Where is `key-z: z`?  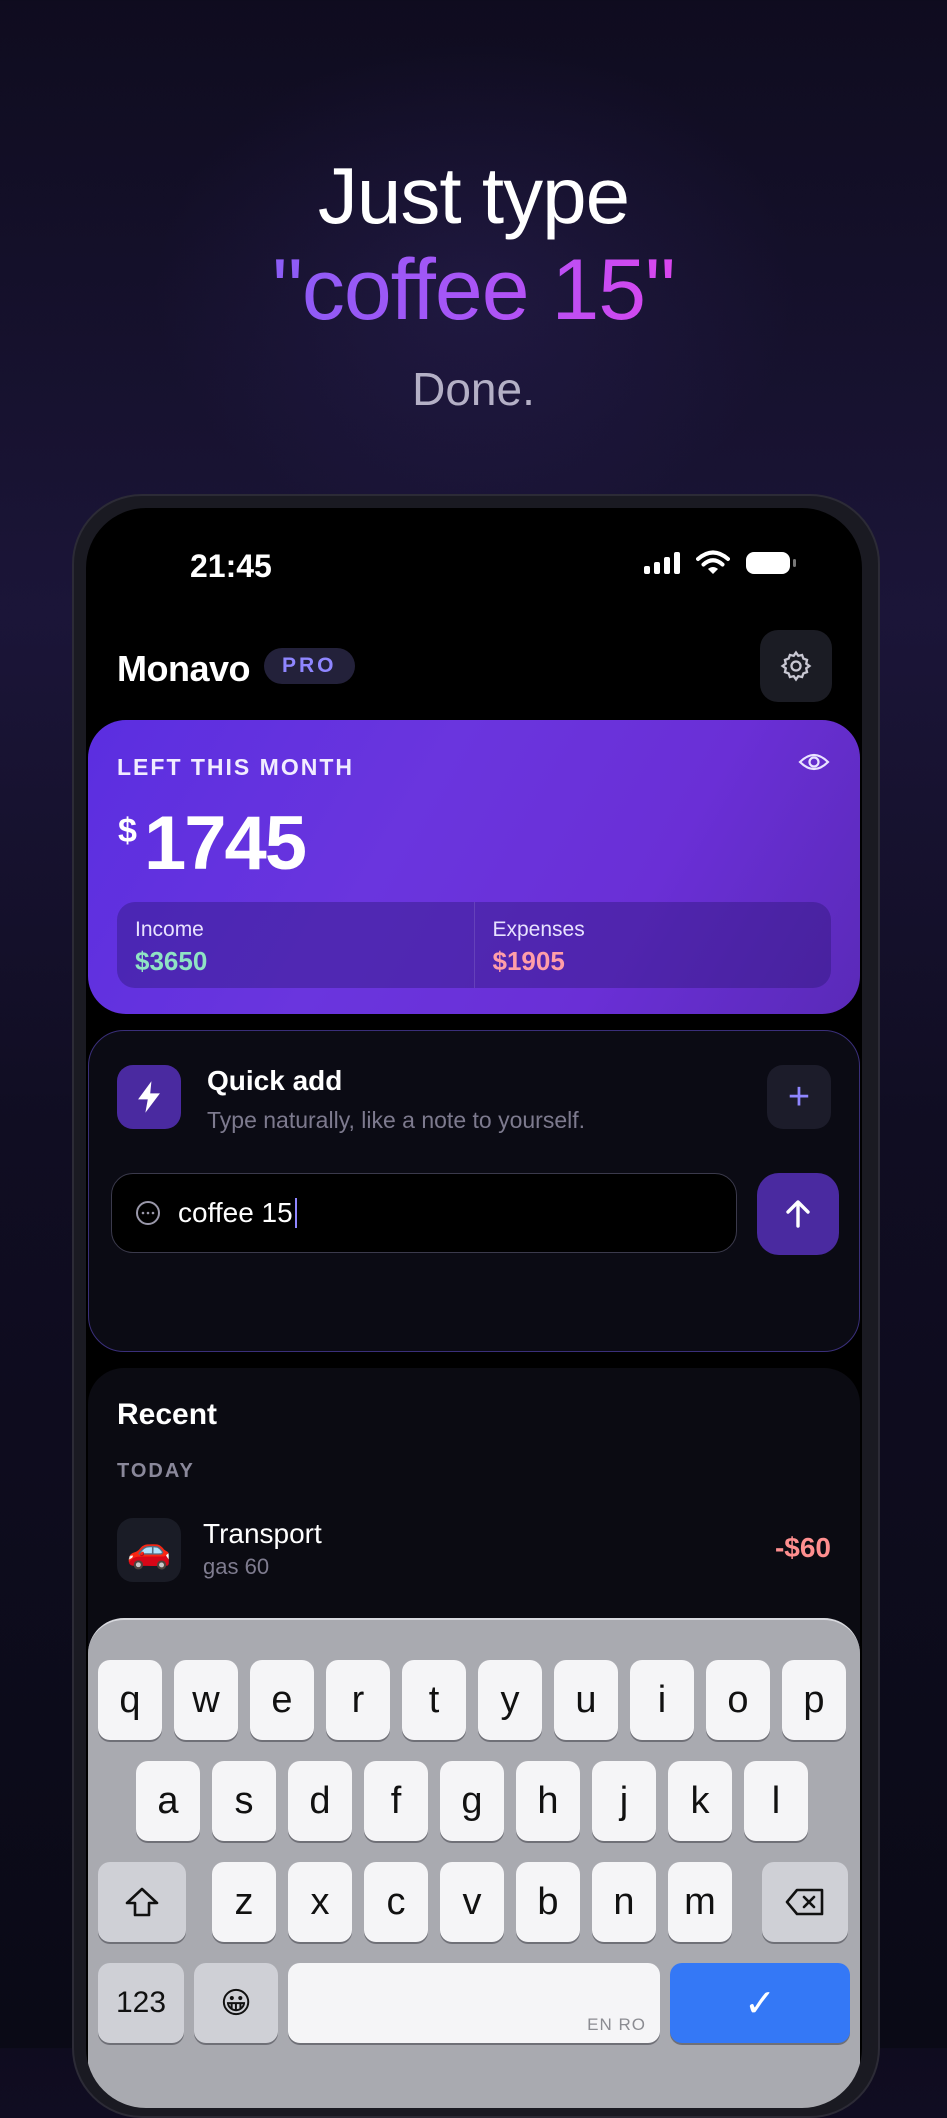
key-z: z is located at coordinates (244, 1902).